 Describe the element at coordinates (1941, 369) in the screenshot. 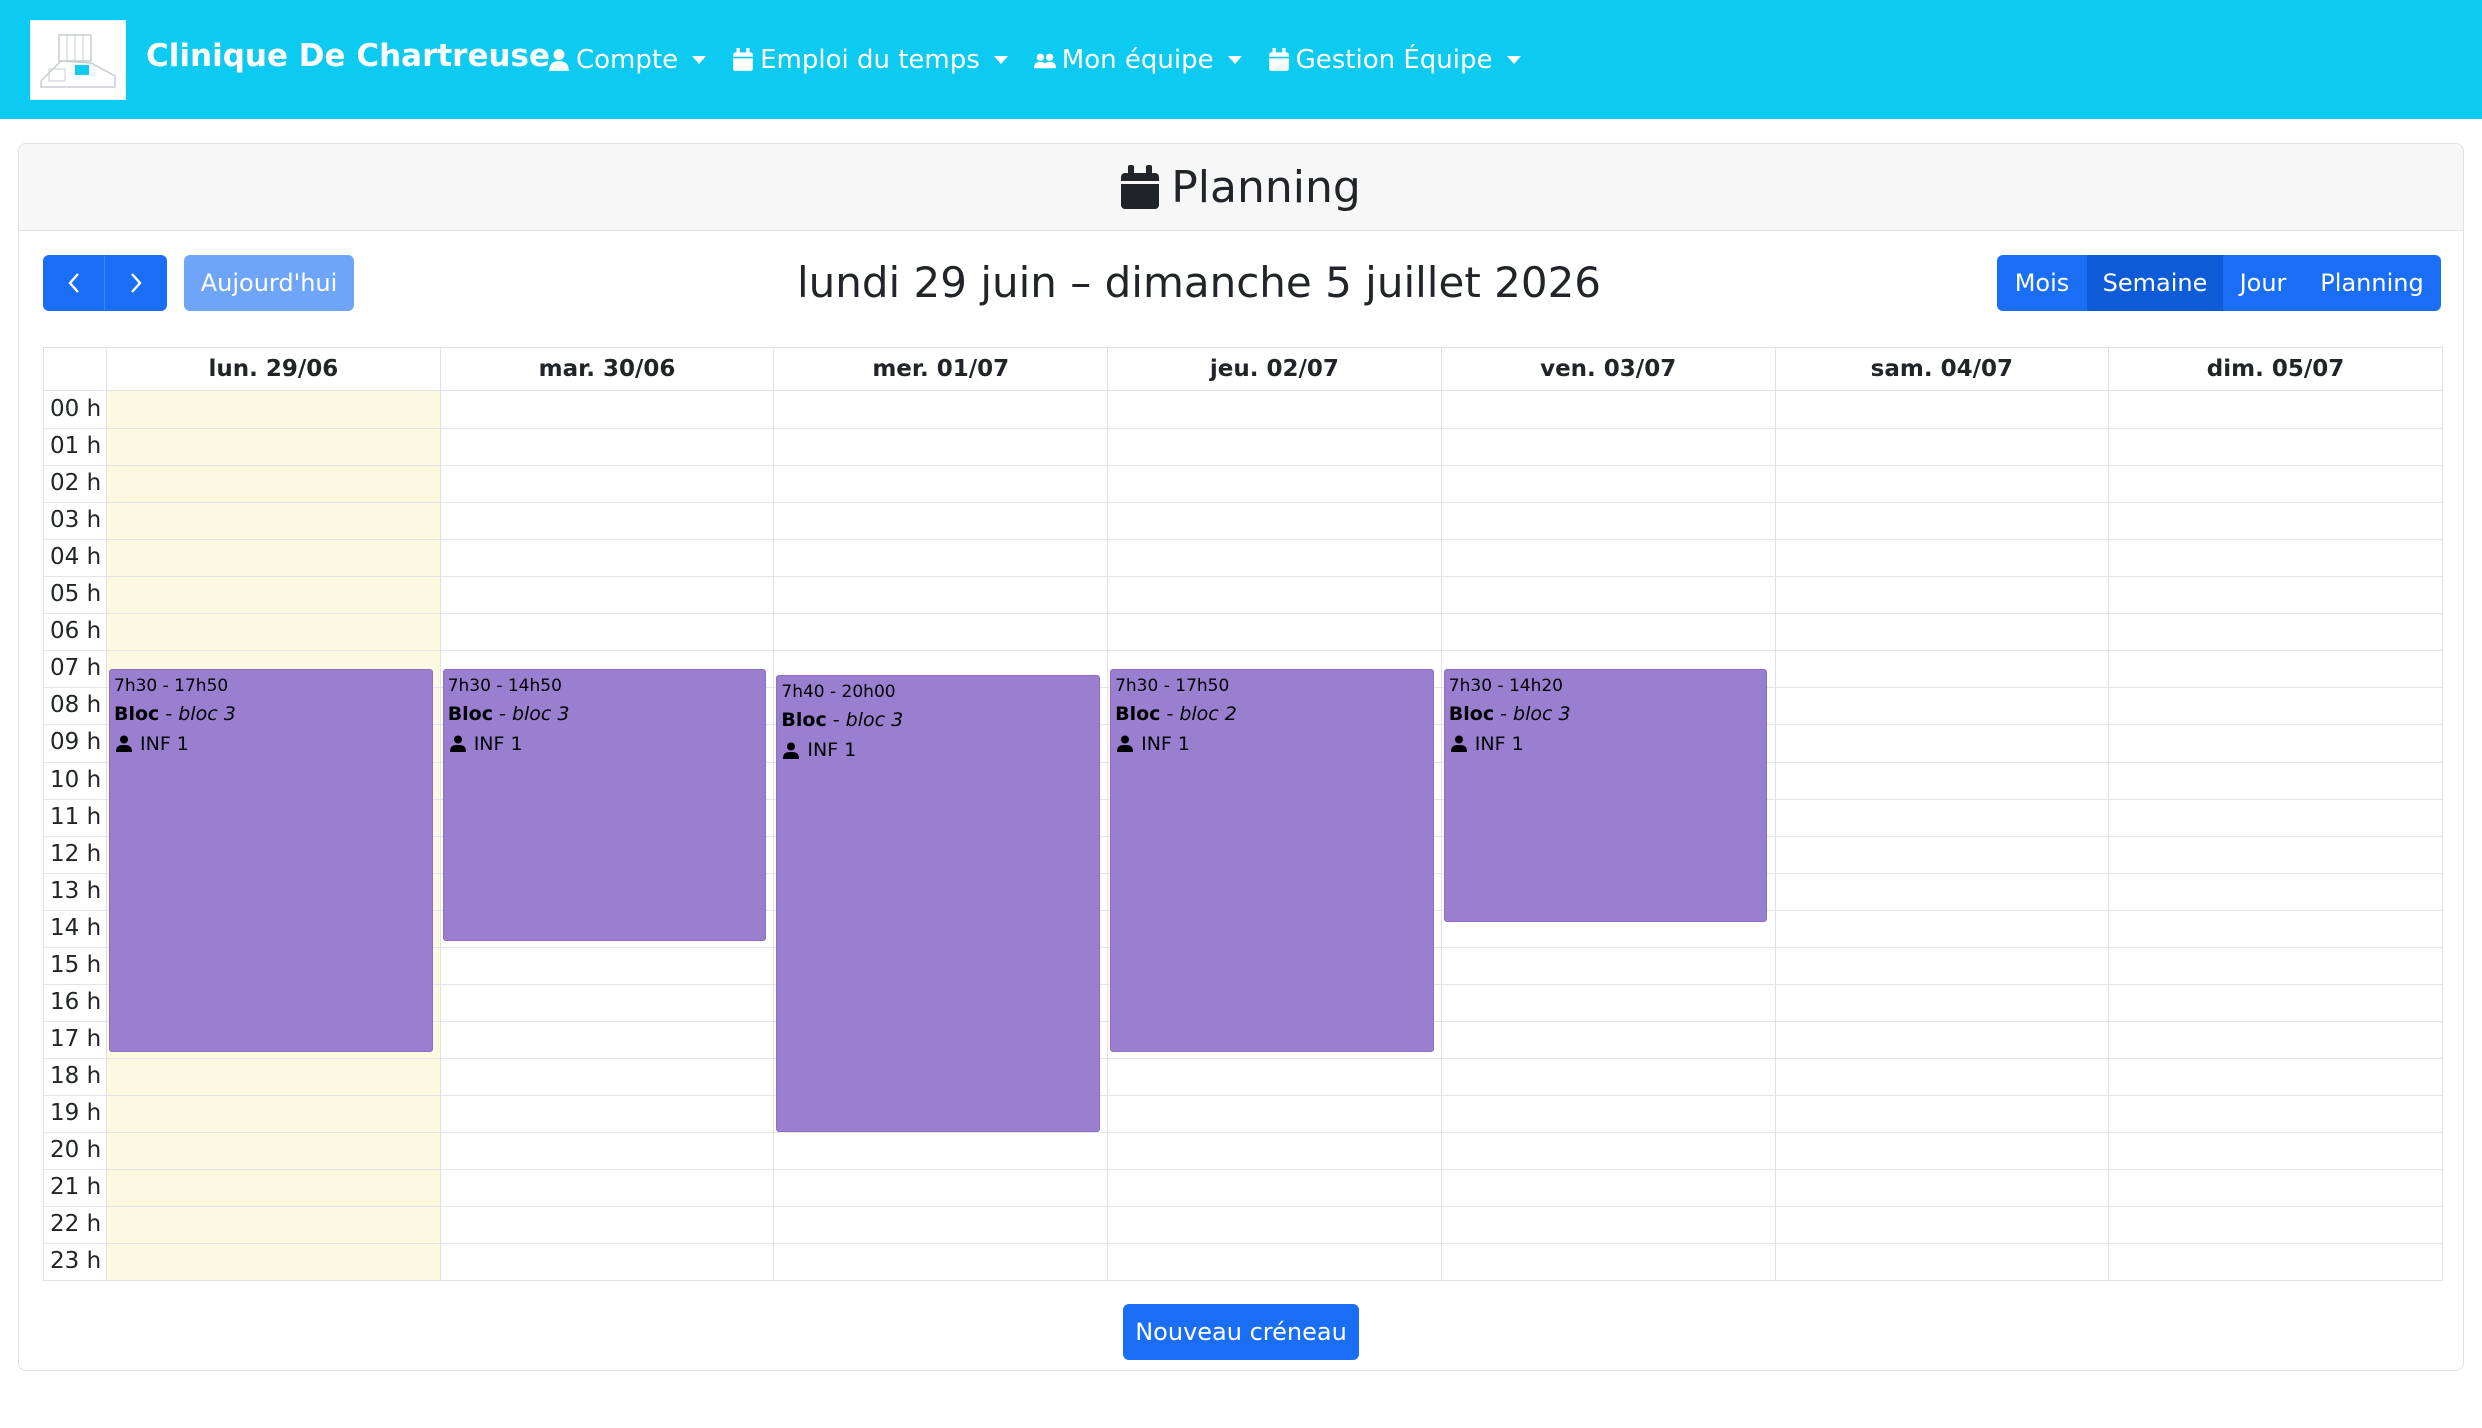

I see `day-header: sam. 04/07` at that location.